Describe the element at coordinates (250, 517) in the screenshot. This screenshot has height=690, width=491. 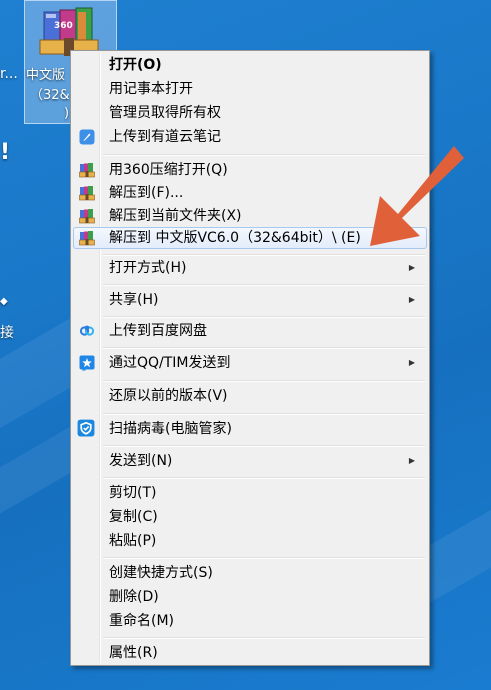
I see `menu-item-copy: 复制(C)` at that location.